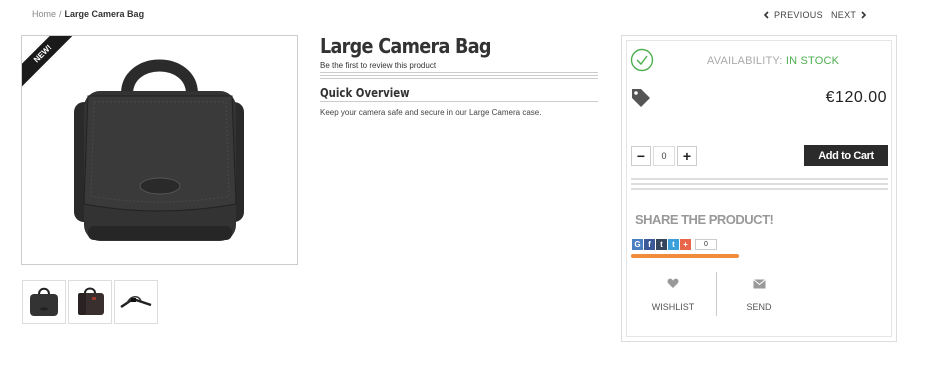 The width and height of the screenshot is (925, 387). What do you see at coordinates (641, 98) in the screenshot?
I see `price-tag-icon` at bounding box center [641, 98].